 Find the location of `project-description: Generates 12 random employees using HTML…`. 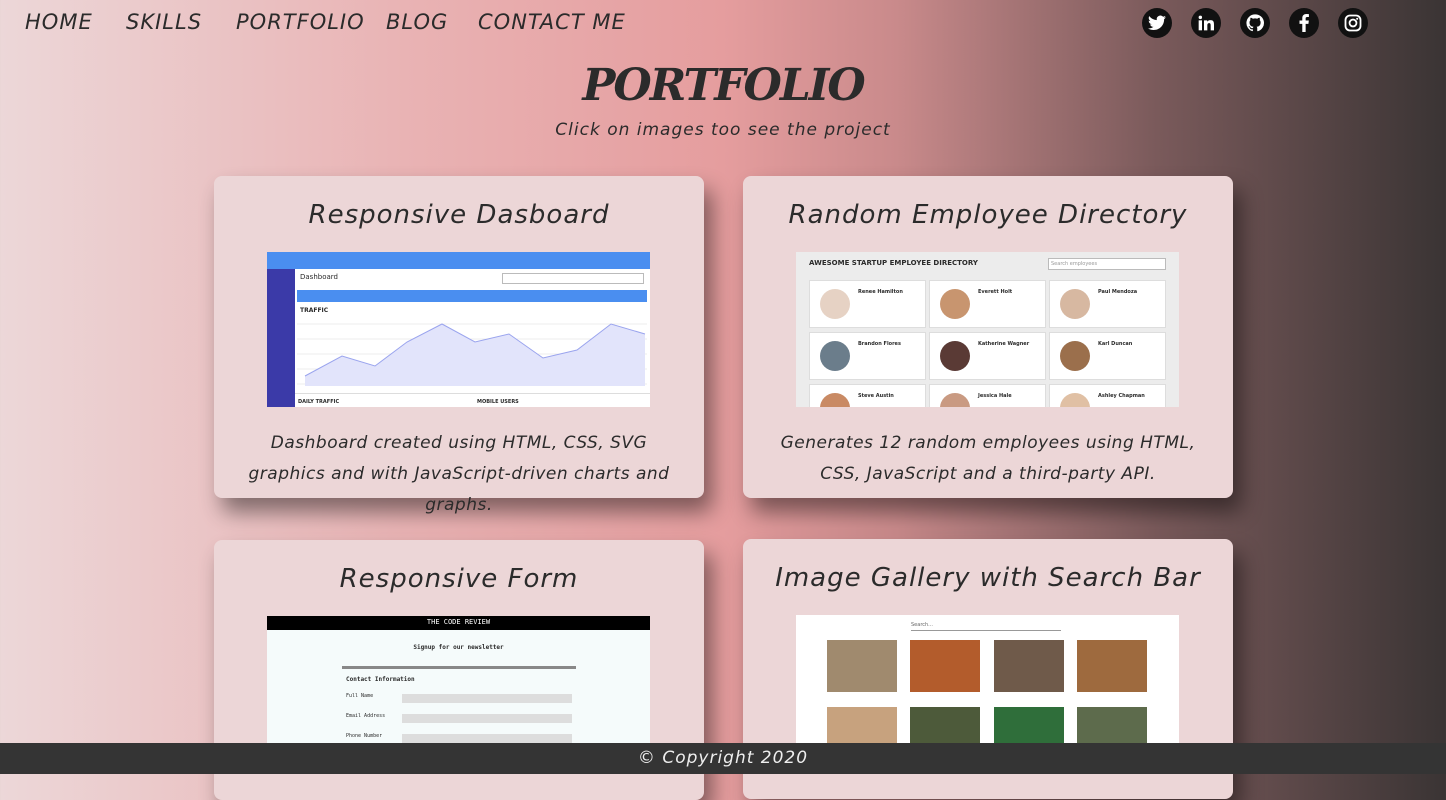

project-description: Generates 12 random employees using HTML… is located at coordinates (988, 458).